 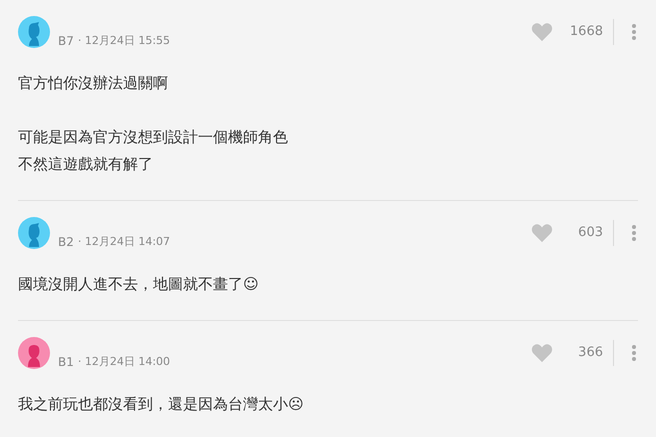 What do you see at coordinates (590, 233) in the screenshot?
I see `like-count: 603` at bounding box center [590, 233].